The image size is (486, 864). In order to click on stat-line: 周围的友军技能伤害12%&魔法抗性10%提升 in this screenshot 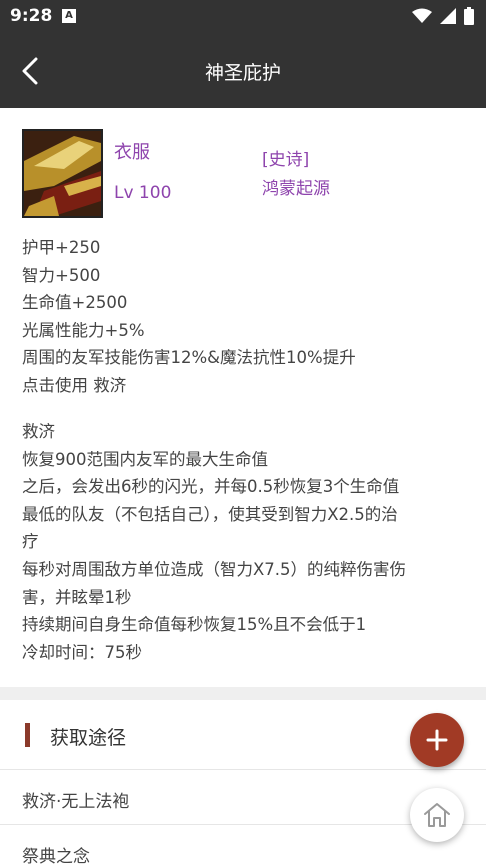, I will do `click(189, 358)`.